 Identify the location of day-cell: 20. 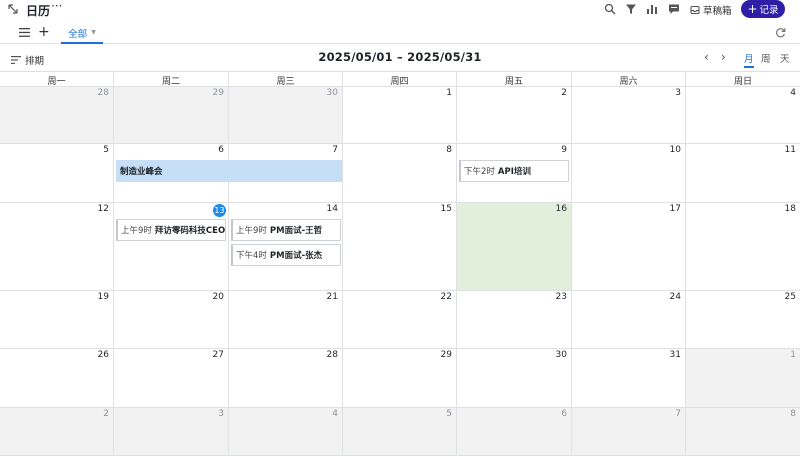
(171, 320).